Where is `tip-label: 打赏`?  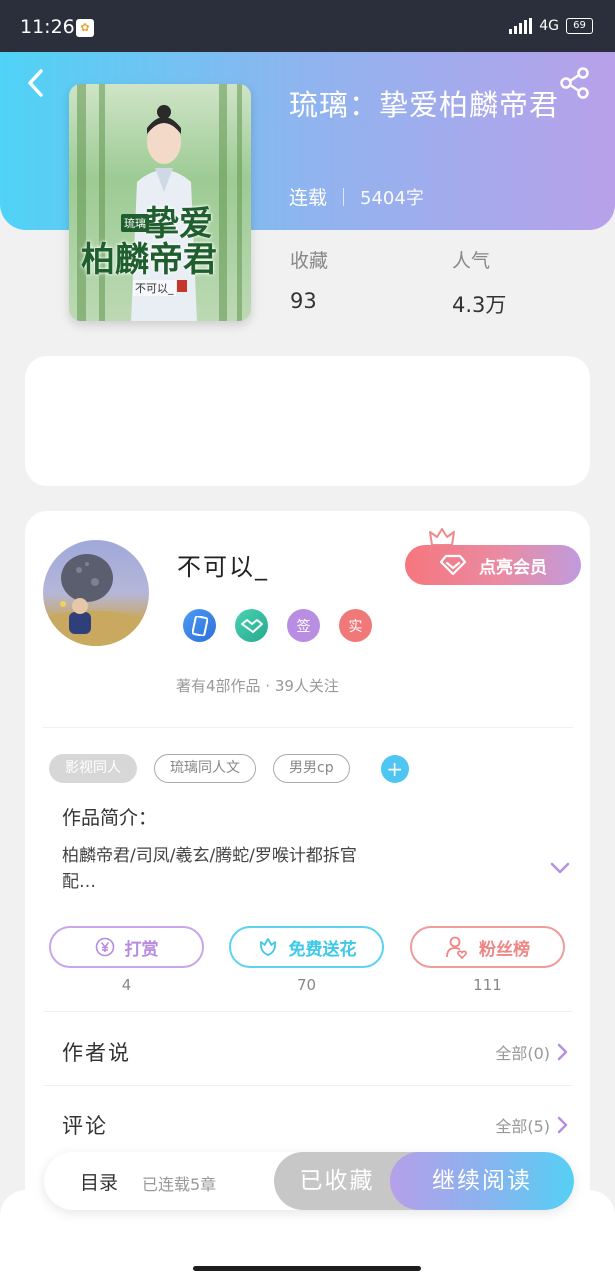 tip-label: 打赏 is located at coordinates (141, 949).